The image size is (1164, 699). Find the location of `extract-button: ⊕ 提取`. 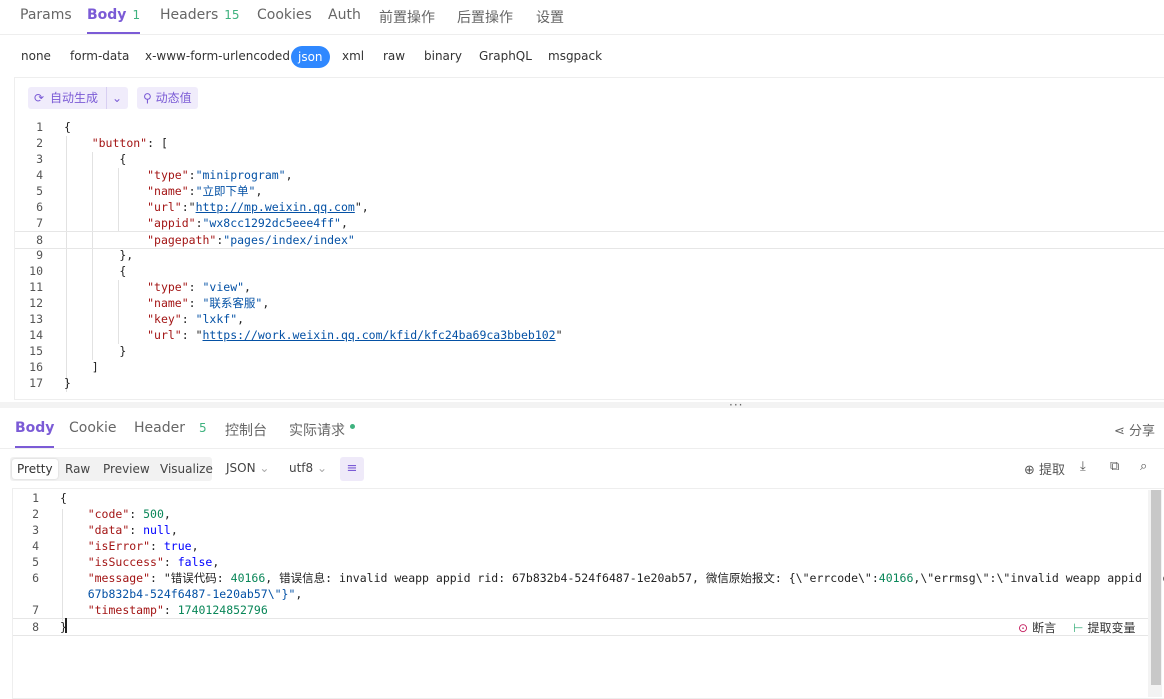

extract-button: ⊕ 提取 is located at coordinates (1044, 468).